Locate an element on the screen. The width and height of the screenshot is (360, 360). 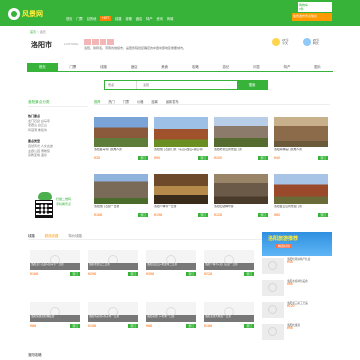
publish-promo-button: 免费发布景点信息 is located at coordinates (312, 17).